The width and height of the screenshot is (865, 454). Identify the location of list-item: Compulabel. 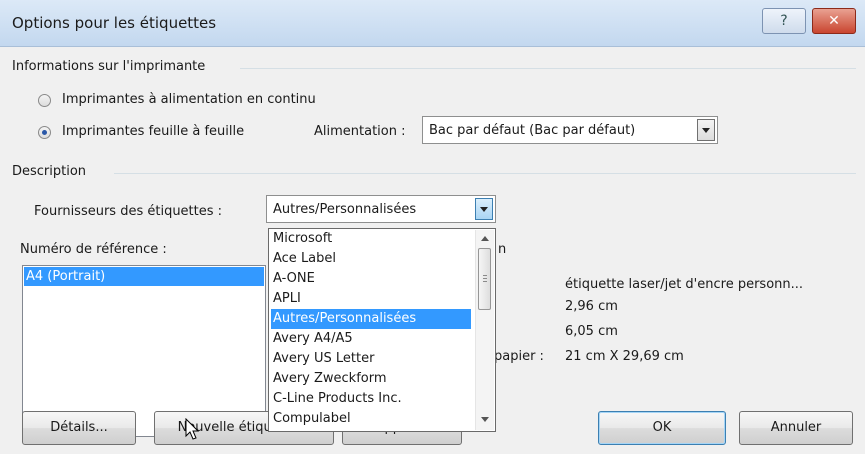
(371, 419).